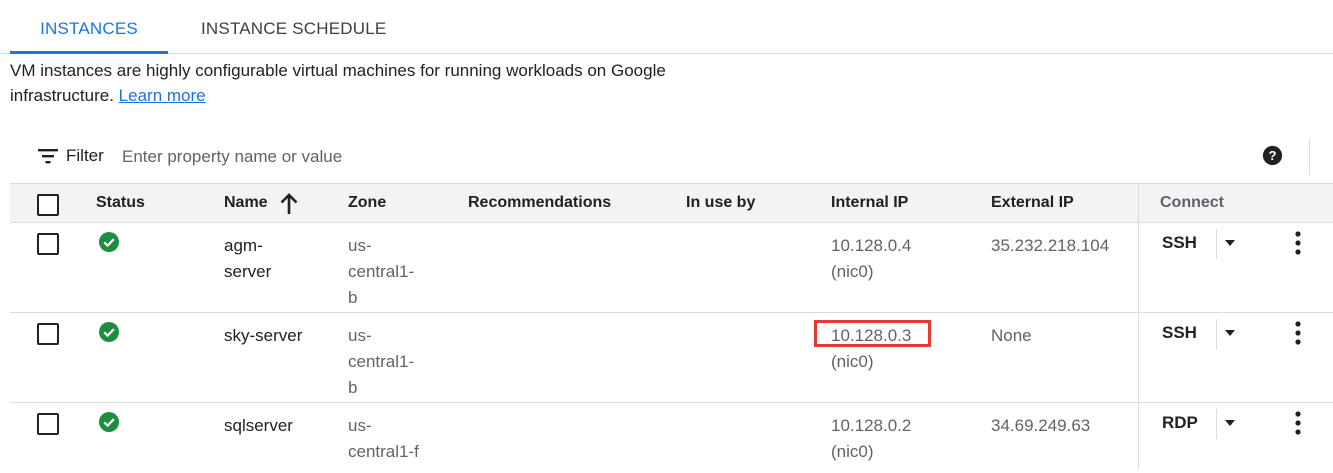 This screenshot has height=473, width=1333. I want to click on instance-name-link: sky-server, so click(263, 336).